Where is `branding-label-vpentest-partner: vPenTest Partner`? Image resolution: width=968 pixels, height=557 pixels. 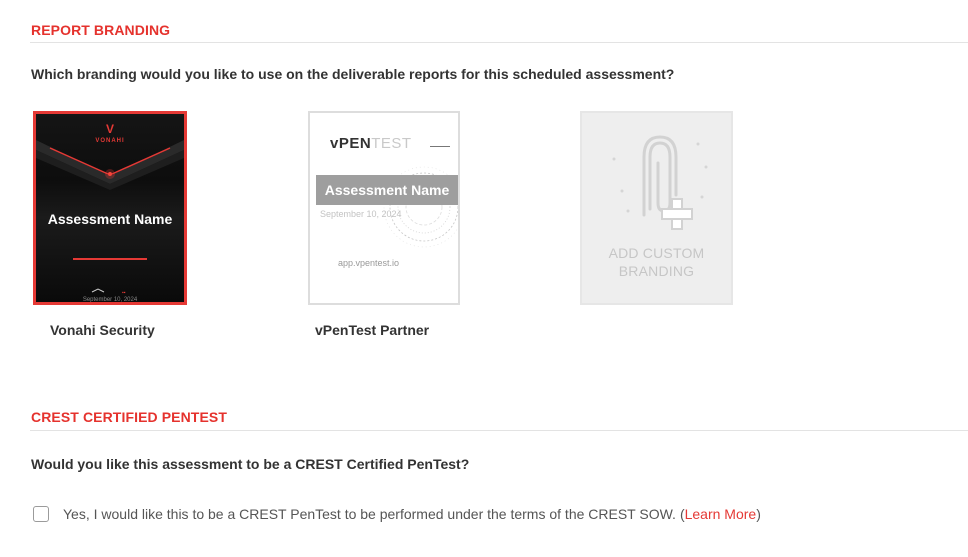
branding-label-vpentest-partner: vPenTest Partner is located at coordinates (372, 330).